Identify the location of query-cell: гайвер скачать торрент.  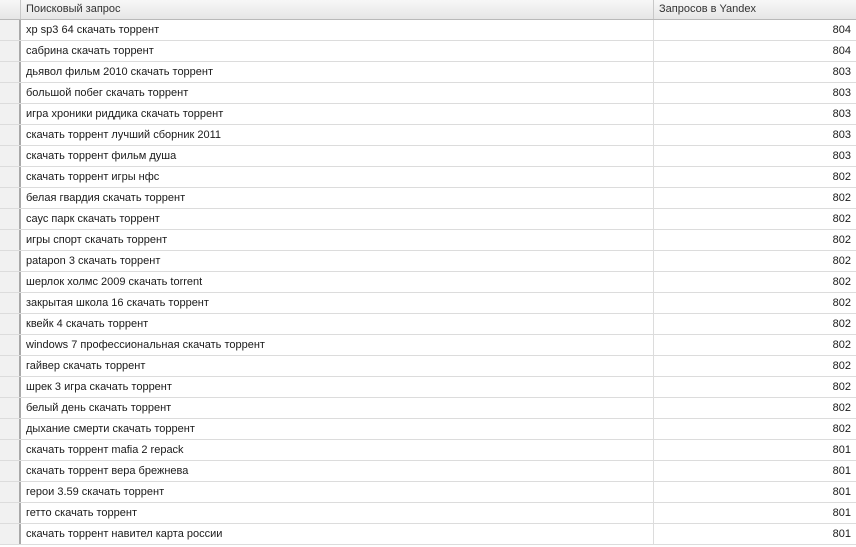
(337, 366).